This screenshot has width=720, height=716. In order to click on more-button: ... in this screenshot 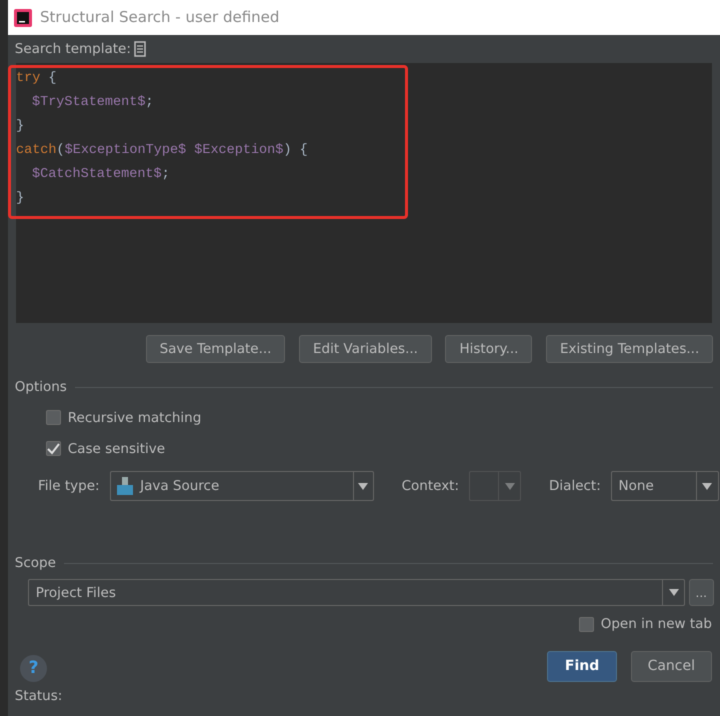, I will do `click(701, 592)`.